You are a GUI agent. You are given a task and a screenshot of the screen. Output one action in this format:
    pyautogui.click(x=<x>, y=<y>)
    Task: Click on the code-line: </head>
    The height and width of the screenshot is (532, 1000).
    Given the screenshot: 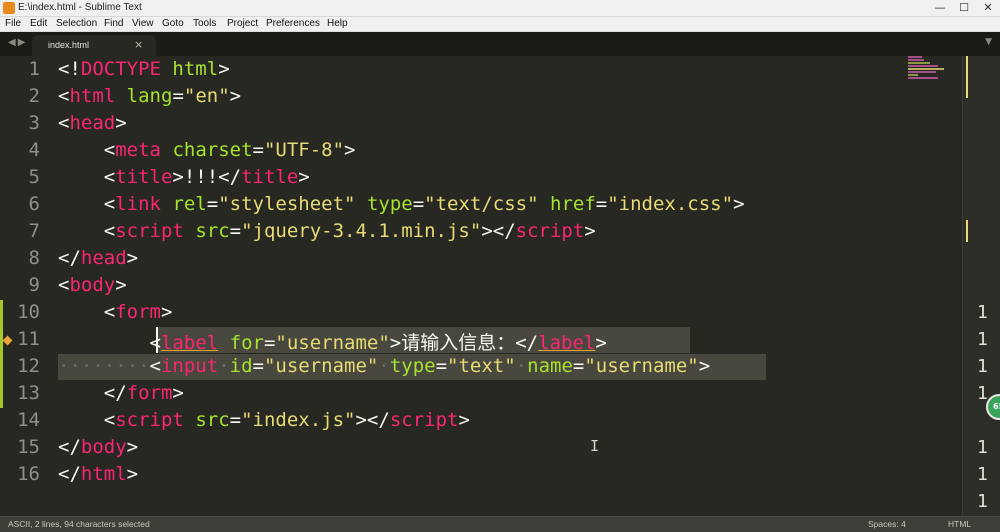 What is the action you would take?
    pyautogui.click(x=98, y=258)
    